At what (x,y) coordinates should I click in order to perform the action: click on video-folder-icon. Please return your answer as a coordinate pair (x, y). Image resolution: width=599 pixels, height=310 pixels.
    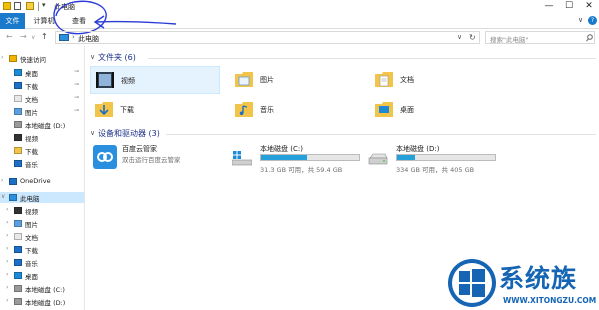
    Looking at the image, I should click on (105, 80).